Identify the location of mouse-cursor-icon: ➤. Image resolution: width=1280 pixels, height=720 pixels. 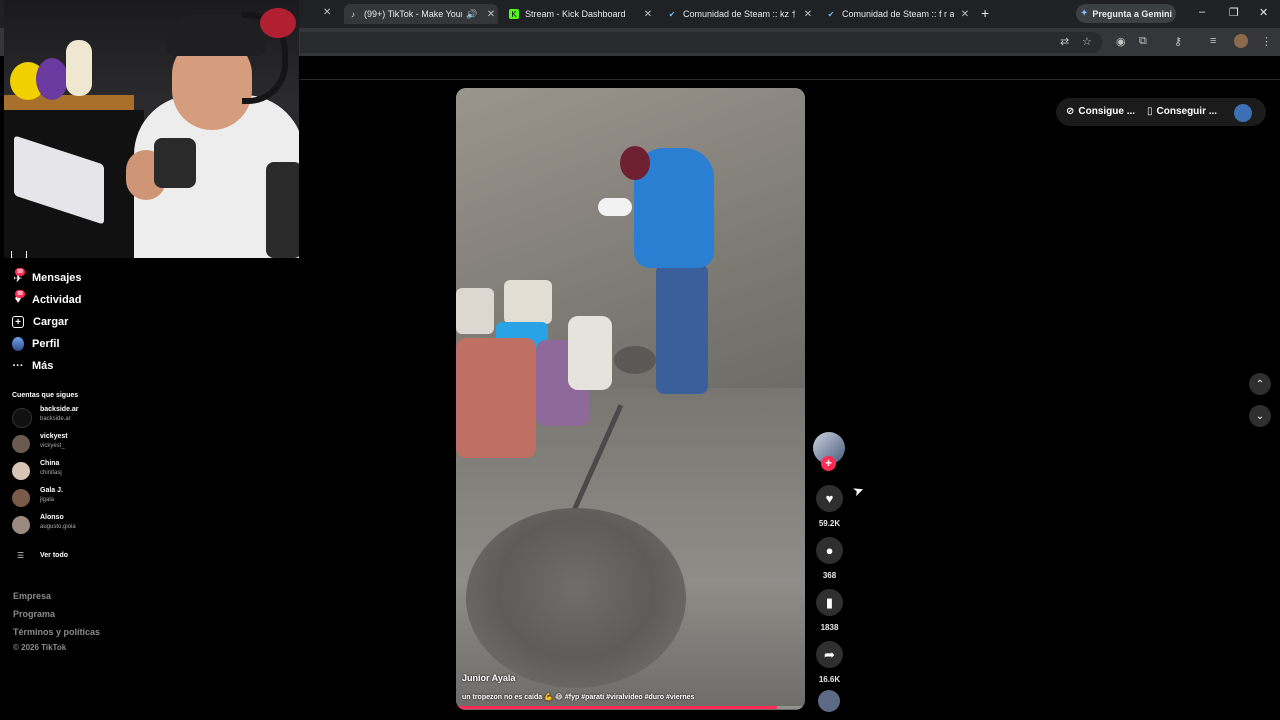
(858, 490).